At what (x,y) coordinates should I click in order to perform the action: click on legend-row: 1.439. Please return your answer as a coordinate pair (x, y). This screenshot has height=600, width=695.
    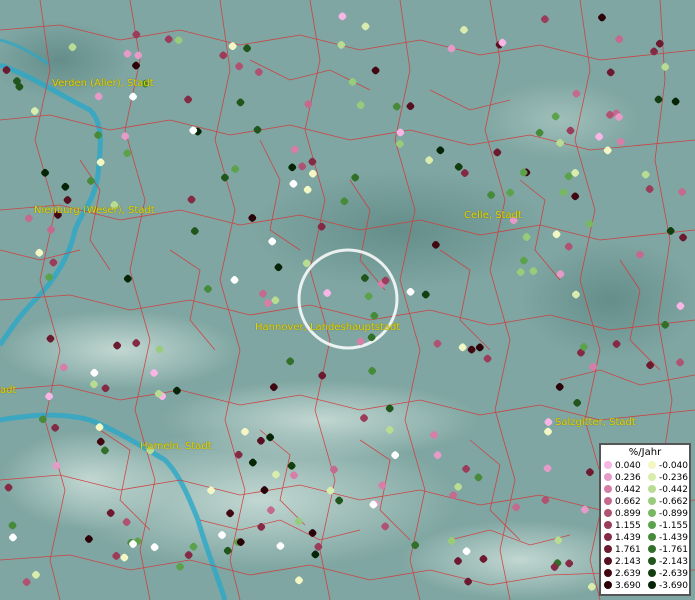
    Looking at the image, I should click on (622, 538).